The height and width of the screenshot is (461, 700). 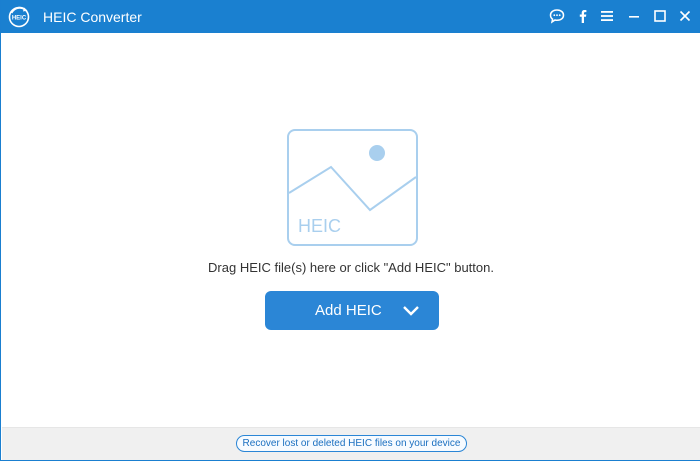 I want to click on maximize-icon, so click(x=660, y=16).